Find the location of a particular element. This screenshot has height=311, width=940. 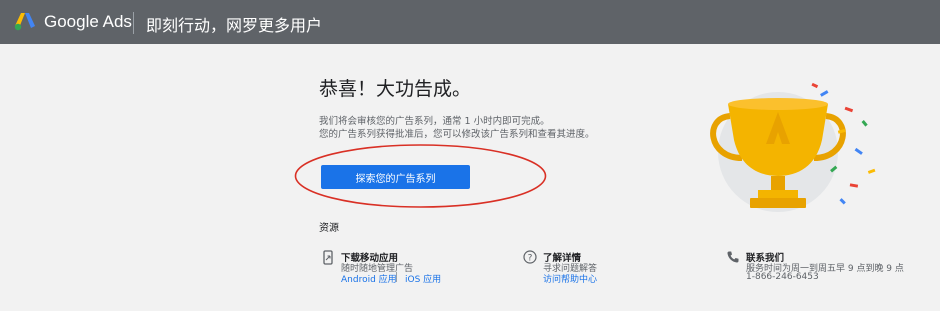

phone-number-text: 1-866-246-6453 is located at coordinates (782, 277).